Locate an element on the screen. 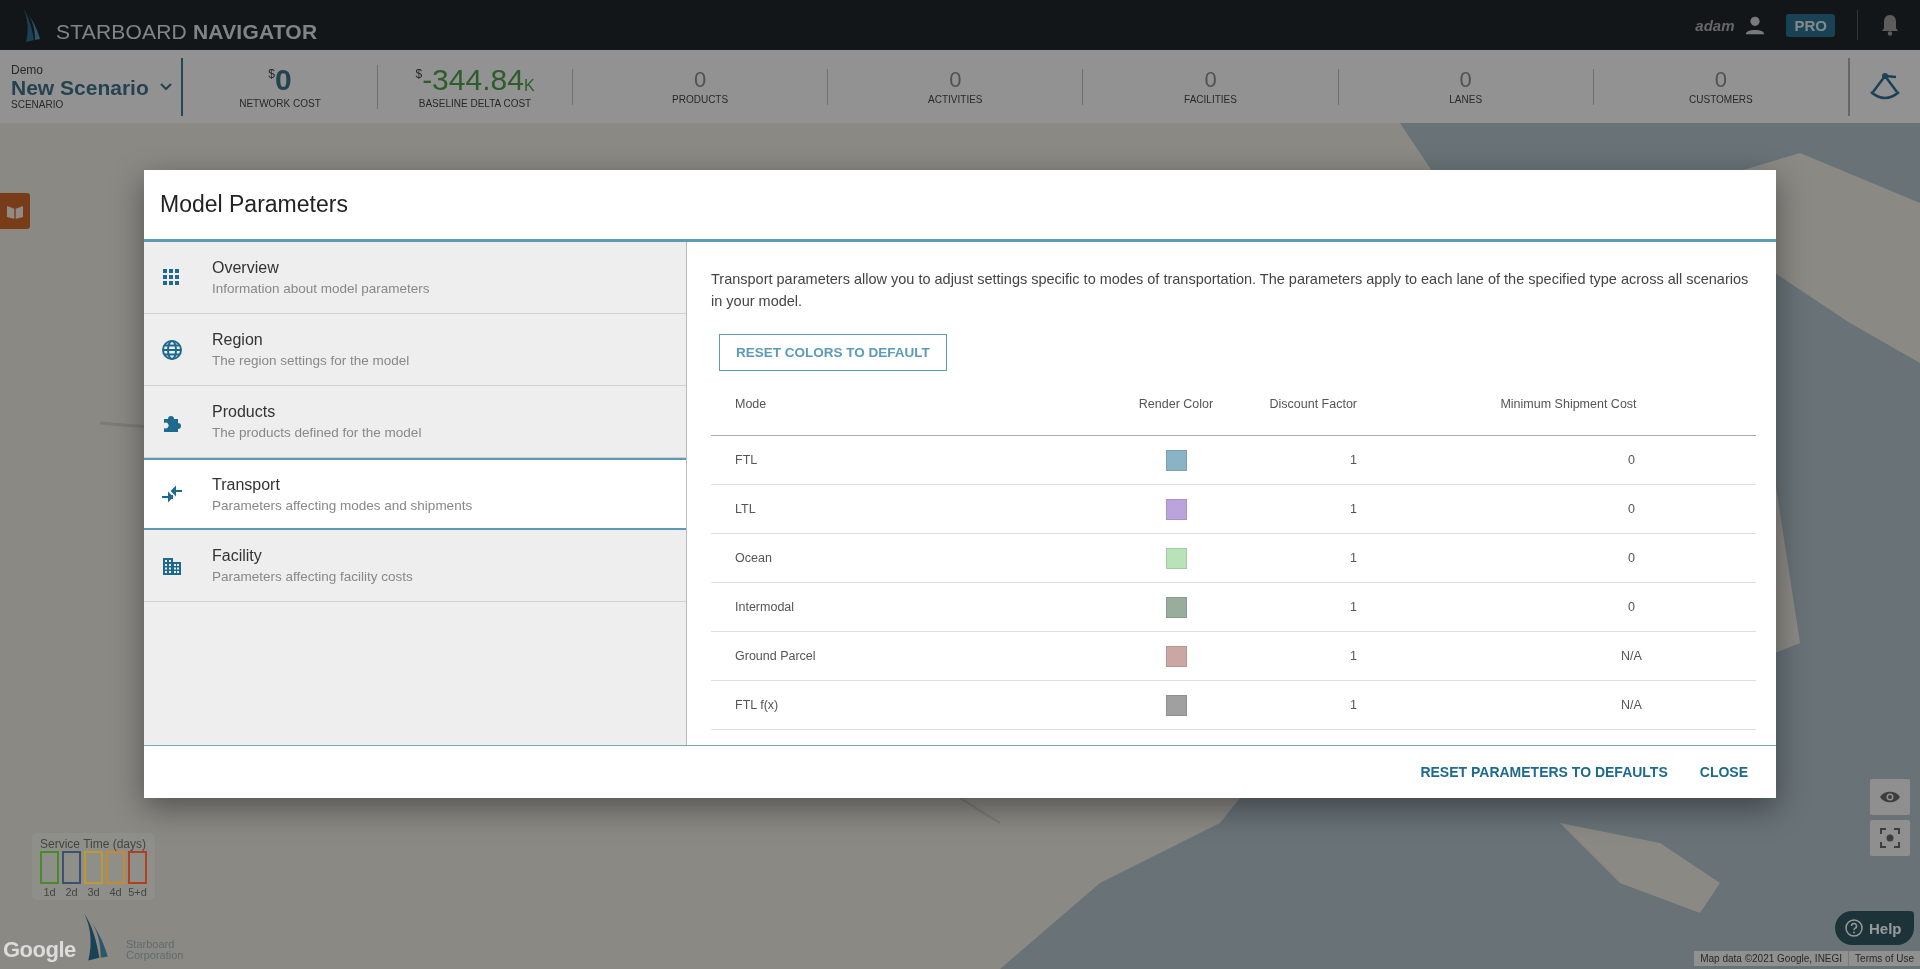 This screenshot has width=1920, height=969. table-cell-text: LTL is located at coordinates (745, 509).